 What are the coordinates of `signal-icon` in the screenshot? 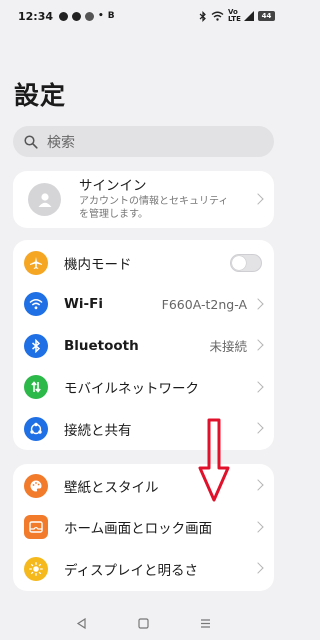 It's located at (249, 16).